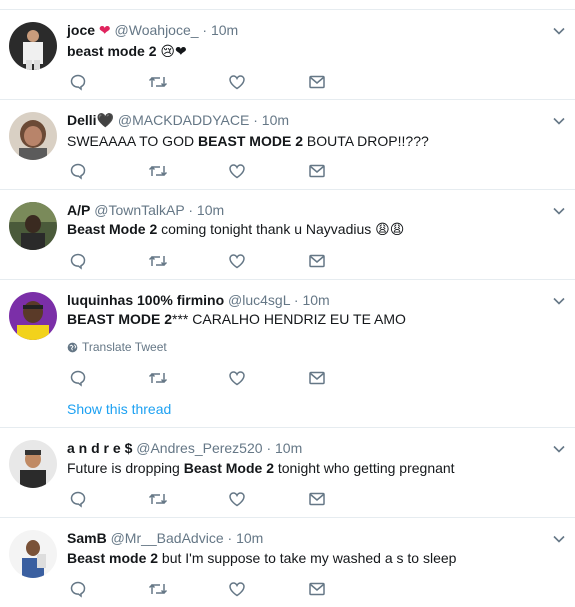 This screenshot has width=575, height=607. What do you see at coordinates (364, 468) in the screenshot?
I see `tweet-text-rest: tonight who getting pregnant` at bounding box center [364, 468].